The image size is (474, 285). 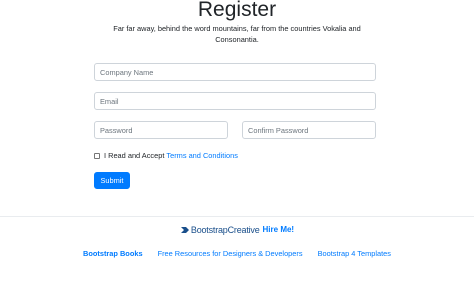 I want to click on email-input, so click(x=235, y=101).